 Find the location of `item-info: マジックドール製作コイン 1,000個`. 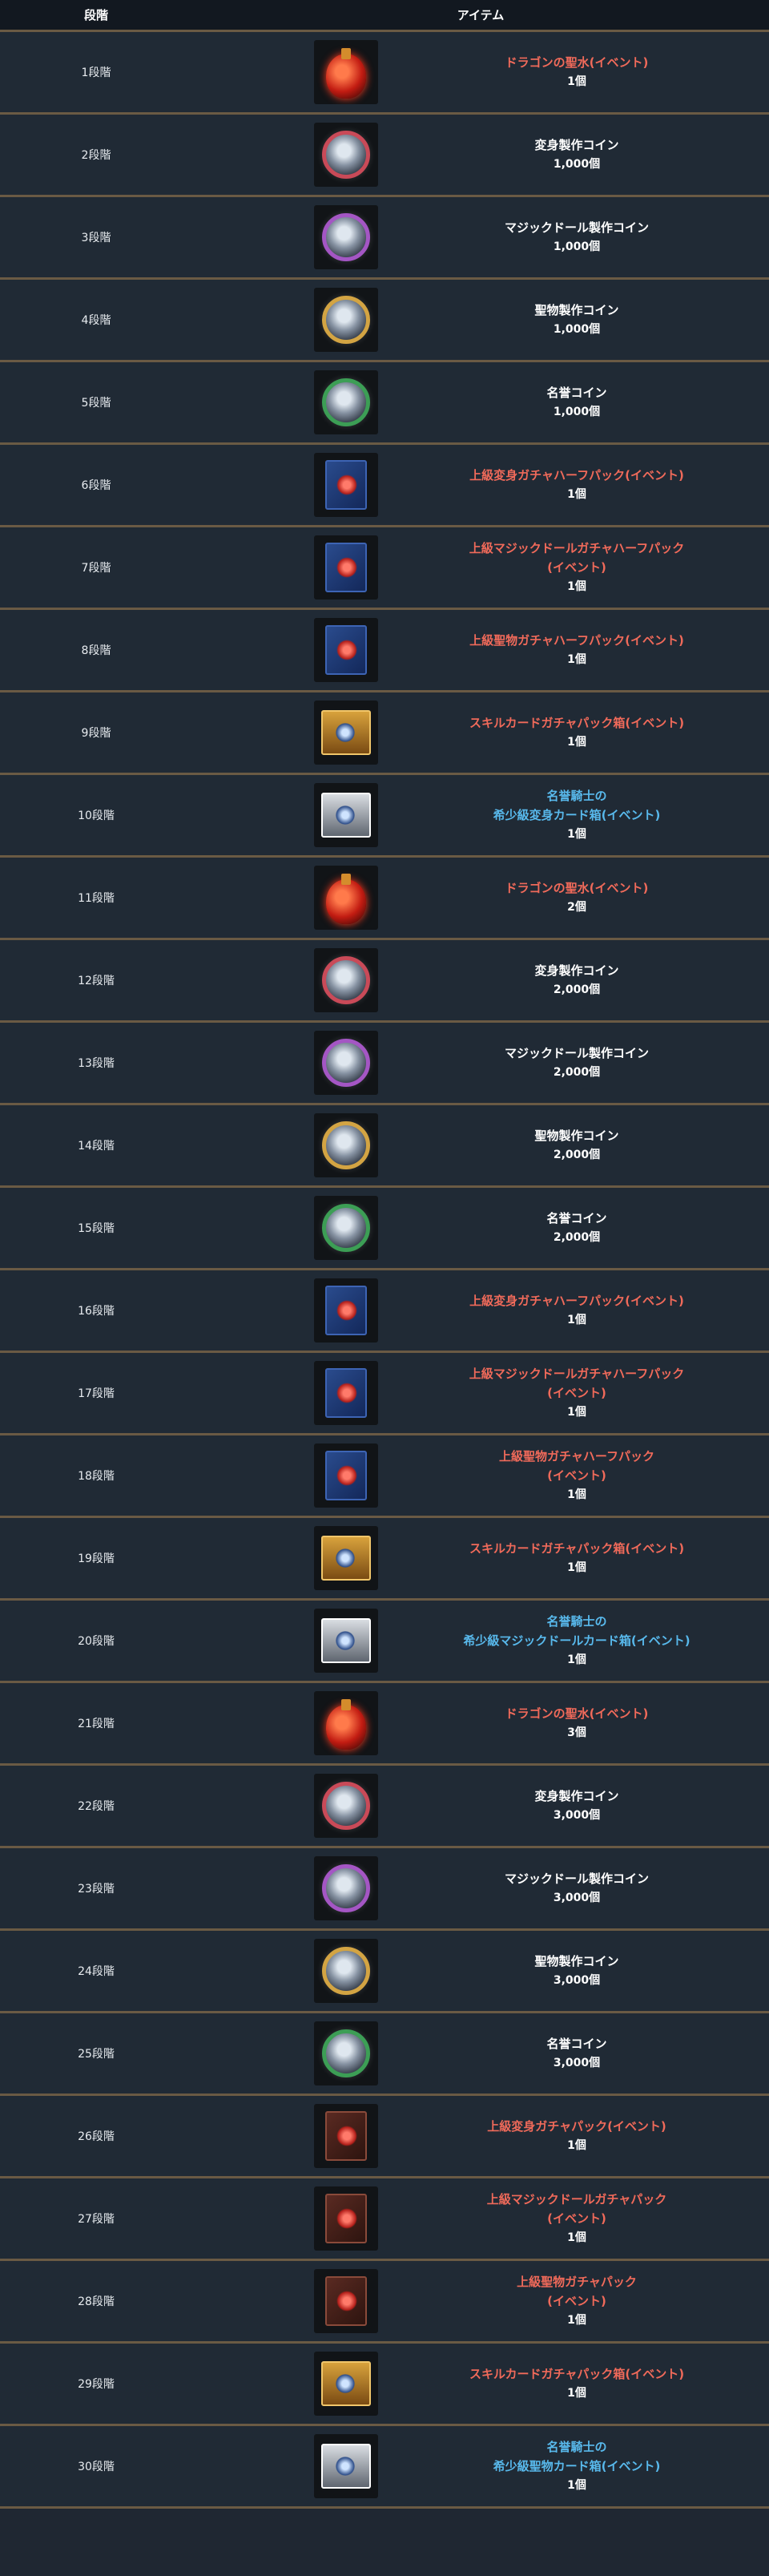

item-info: マジックドール製作コイン 1,000個 is located at coordinates (576, 237).